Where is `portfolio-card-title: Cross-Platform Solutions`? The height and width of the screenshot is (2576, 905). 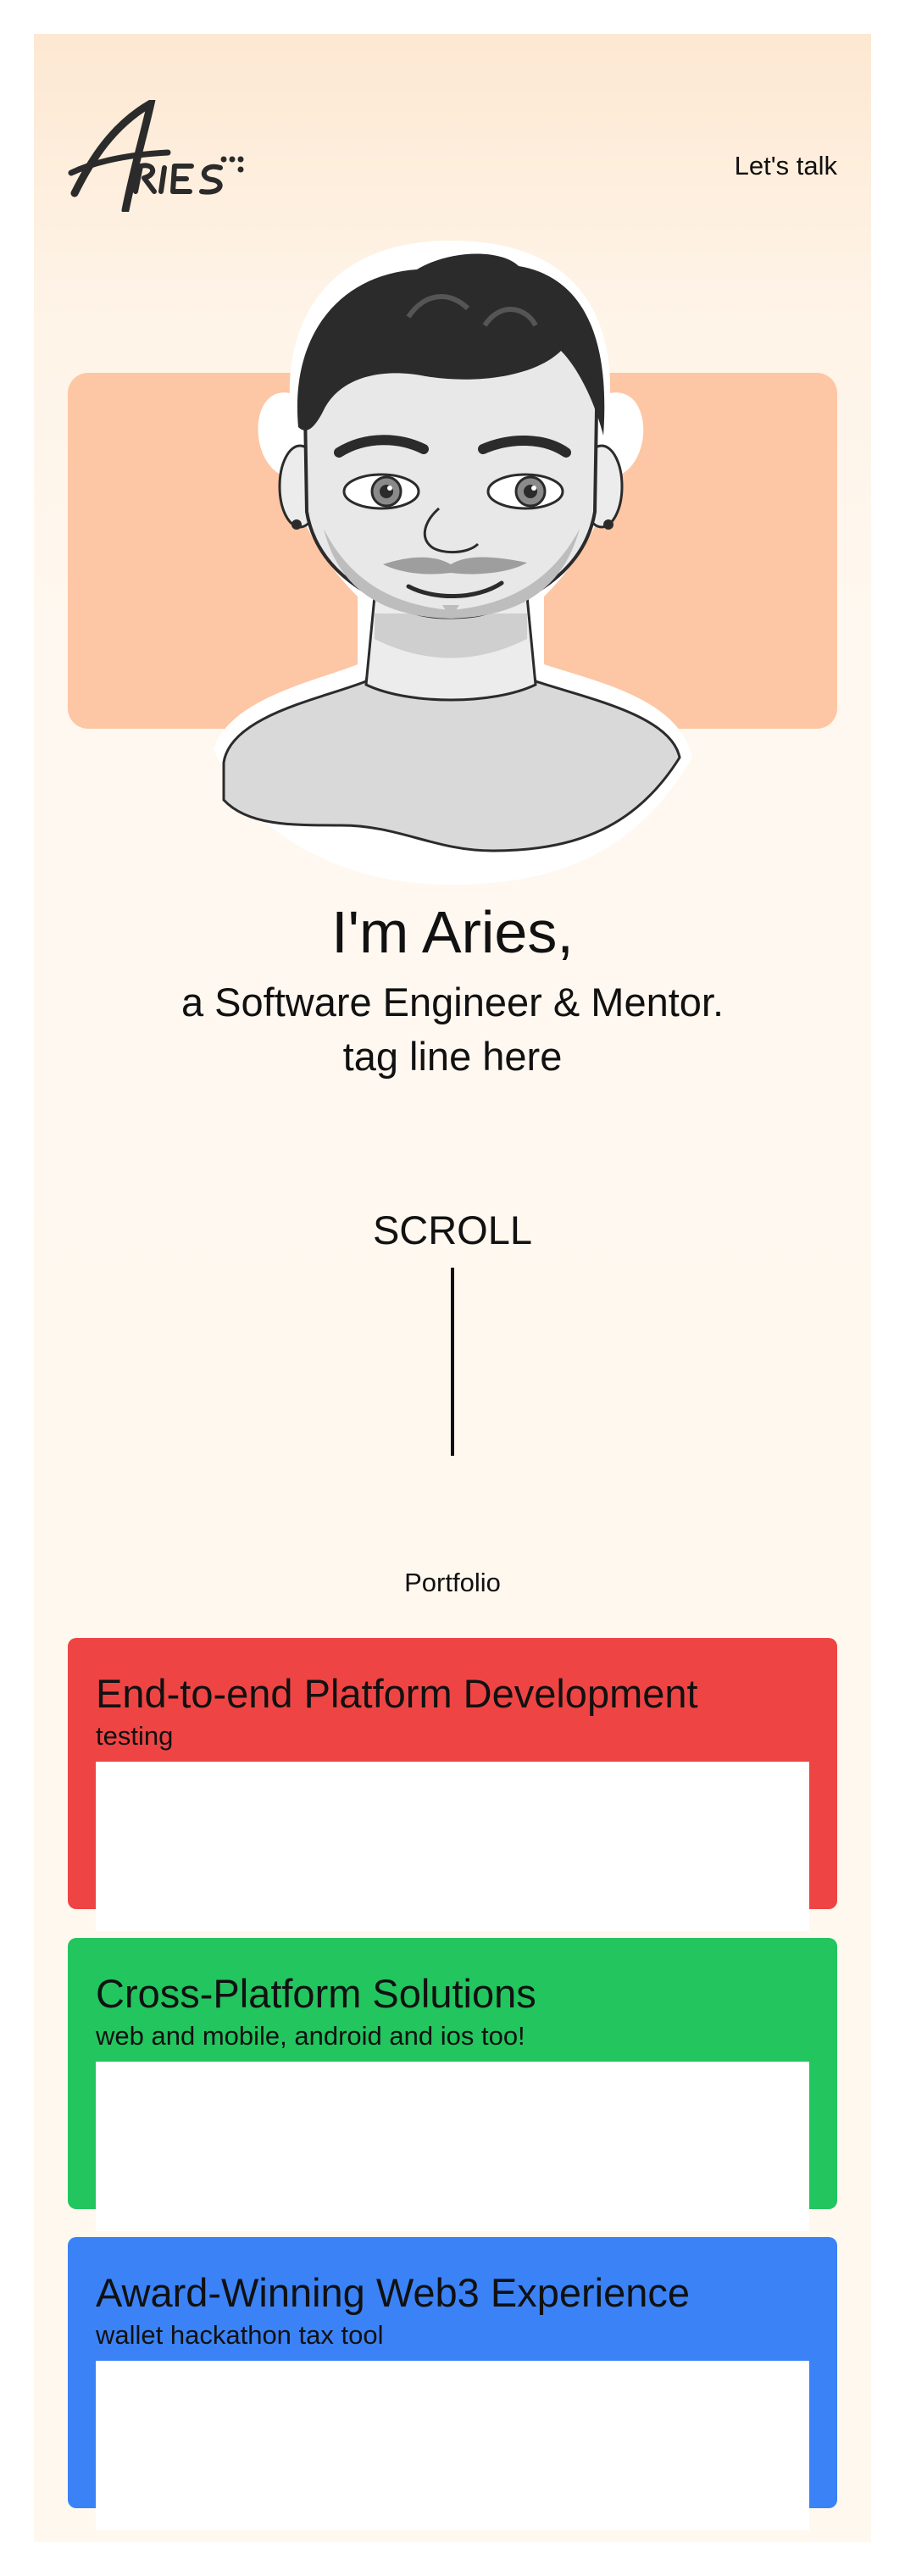 portfolio-card-title: Cross-Platform Solutions is located at coordinates (316, 1993).